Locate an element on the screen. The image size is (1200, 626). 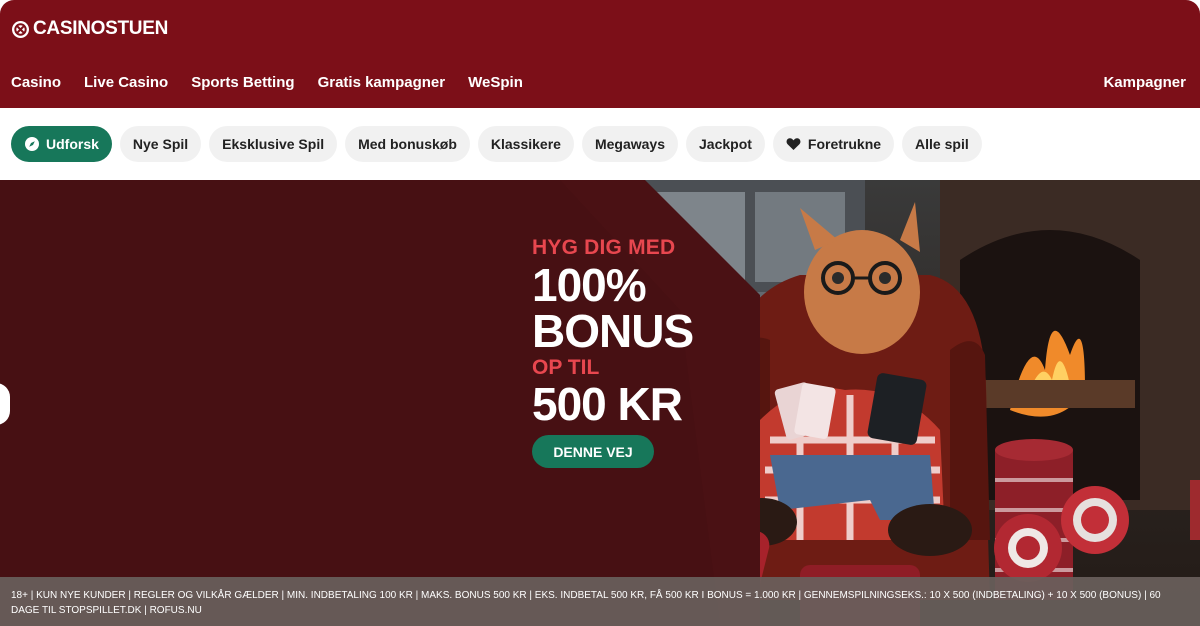
nav-item-sports-betting: Sports Betting is located at coordinates (242, 82).